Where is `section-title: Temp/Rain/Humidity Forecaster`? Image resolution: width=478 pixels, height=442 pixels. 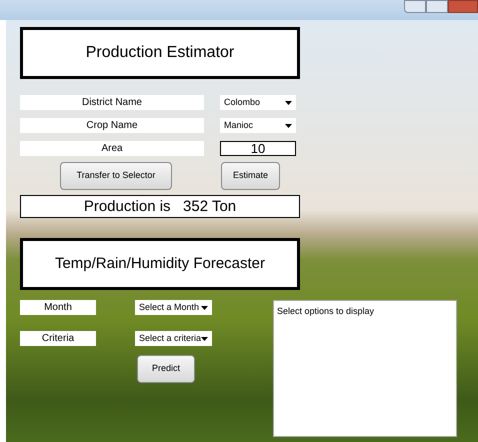 section-title: Temp/Rain/Humidity Forecaster is located at coordinates (160, 264).